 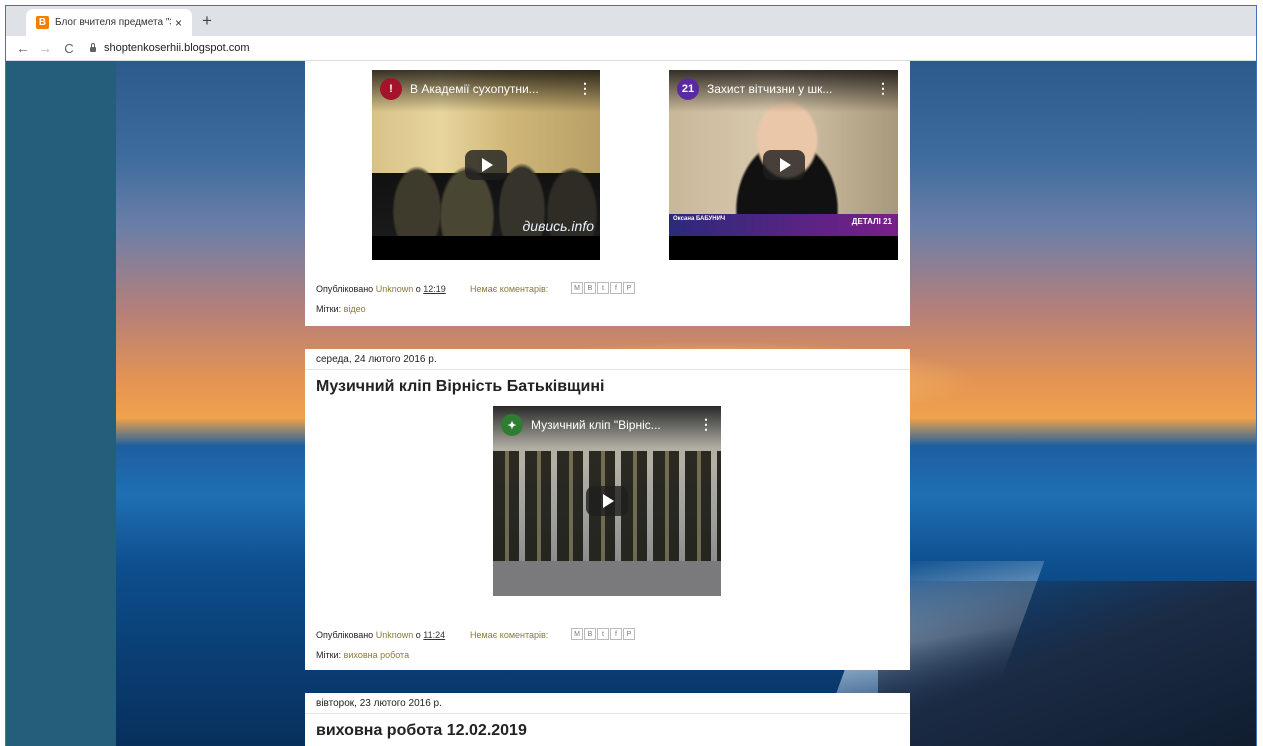 What do you see at coordinates (434, 289) in the screenshot?
I see `post-time-link: 12:19` at bounding box center [434, 289].